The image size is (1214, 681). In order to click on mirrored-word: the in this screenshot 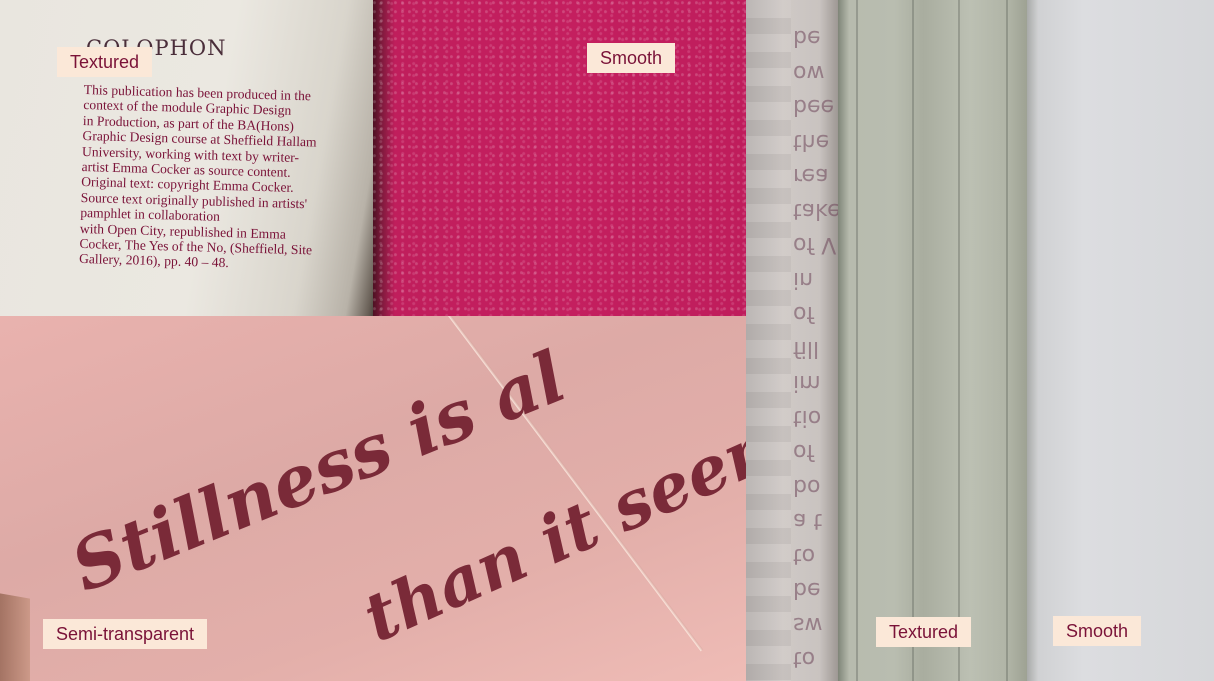, I will do `click(811, 141)`.